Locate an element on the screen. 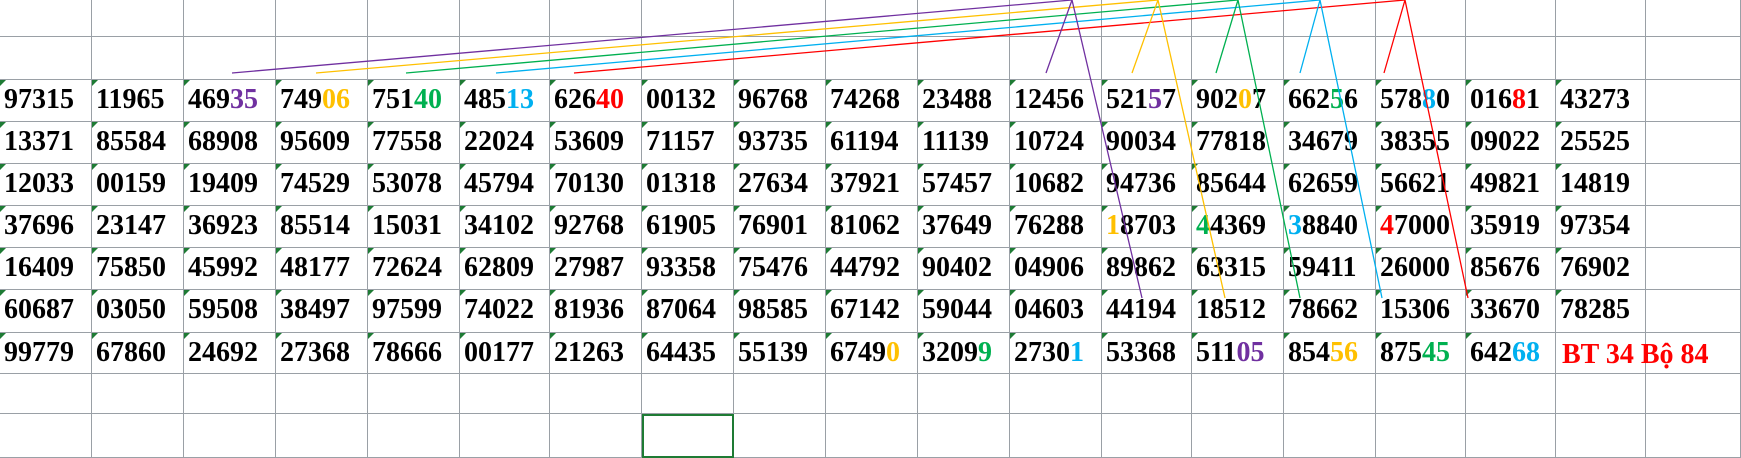 The height and width of the screenshot is (458, 1741). number-cell: 52157 is located at coordinates (1147, 101).